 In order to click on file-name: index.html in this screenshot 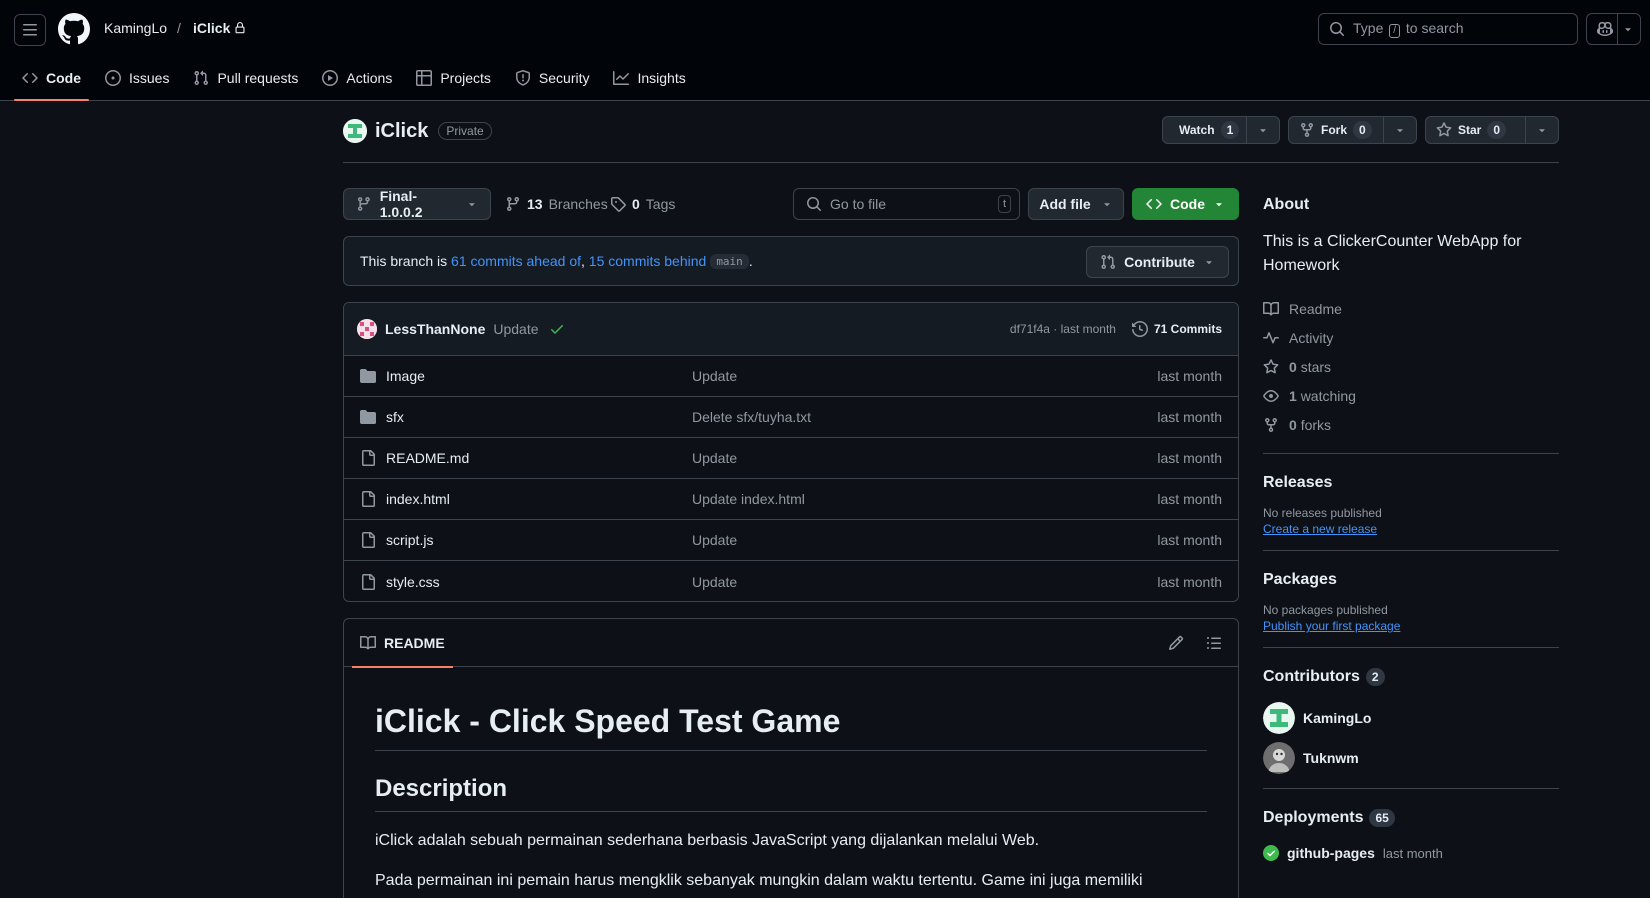, I will do `click(418, 499)`.